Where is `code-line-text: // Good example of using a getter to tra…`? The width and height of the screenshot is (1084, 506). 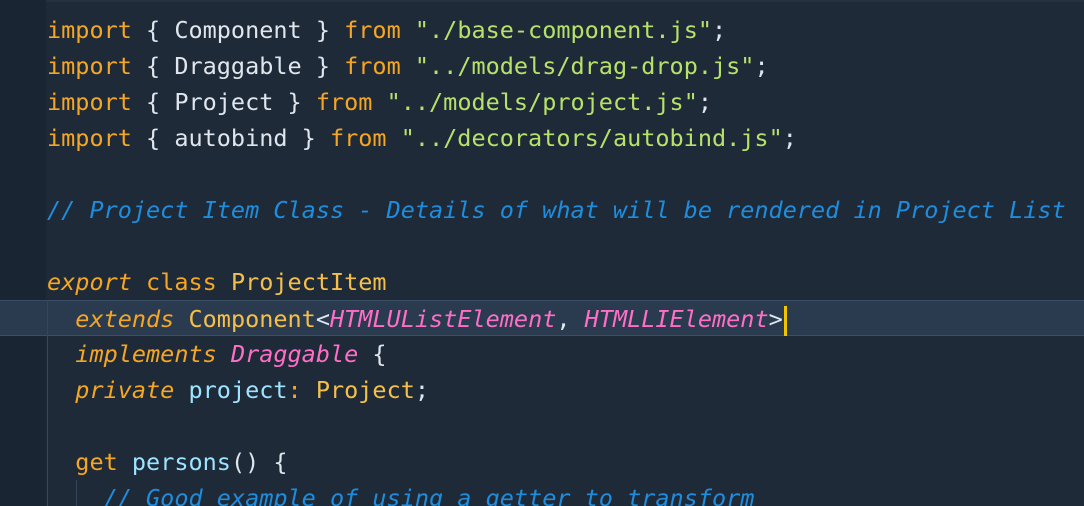
code-line-text: // Good example of using a getter to tra… is located at coordinates (401, 493).